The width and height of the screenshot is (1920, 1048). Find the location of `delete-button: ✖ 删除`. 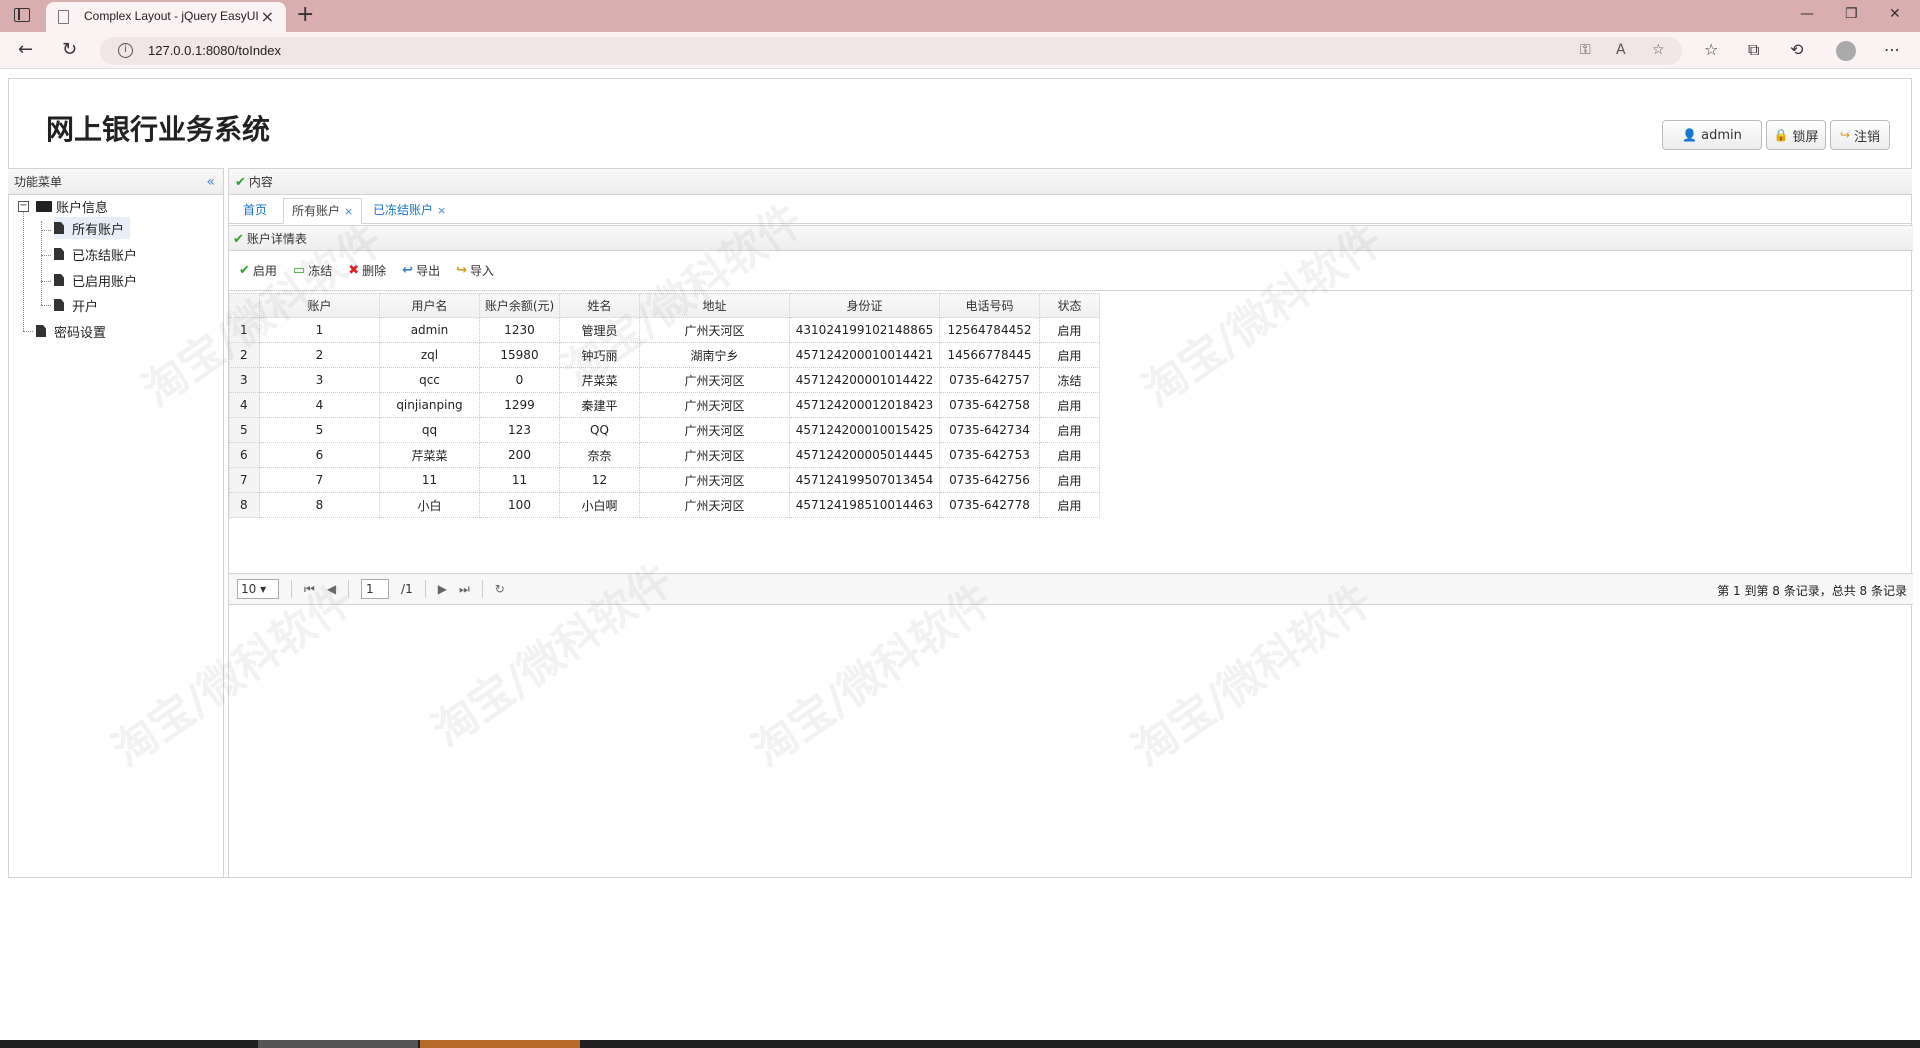

delete-button: ✖ 删除 is located at coordinates (367, 270).